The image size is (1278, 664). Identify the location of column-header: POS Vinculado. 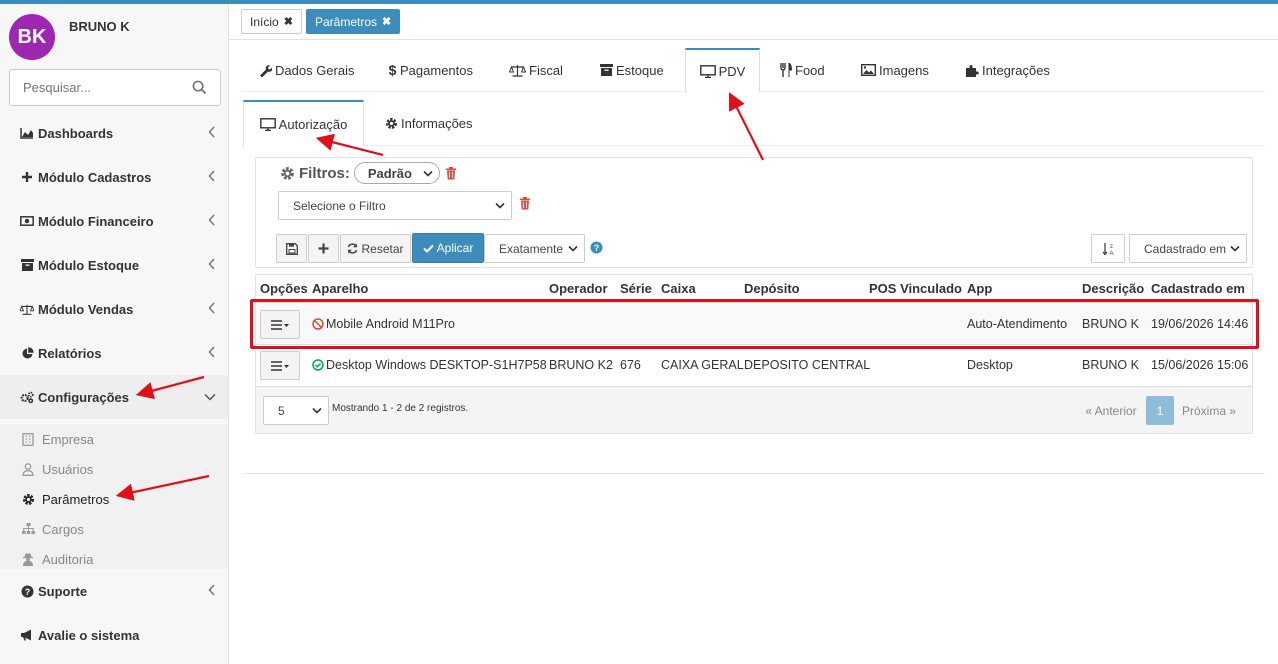
(915, 288).